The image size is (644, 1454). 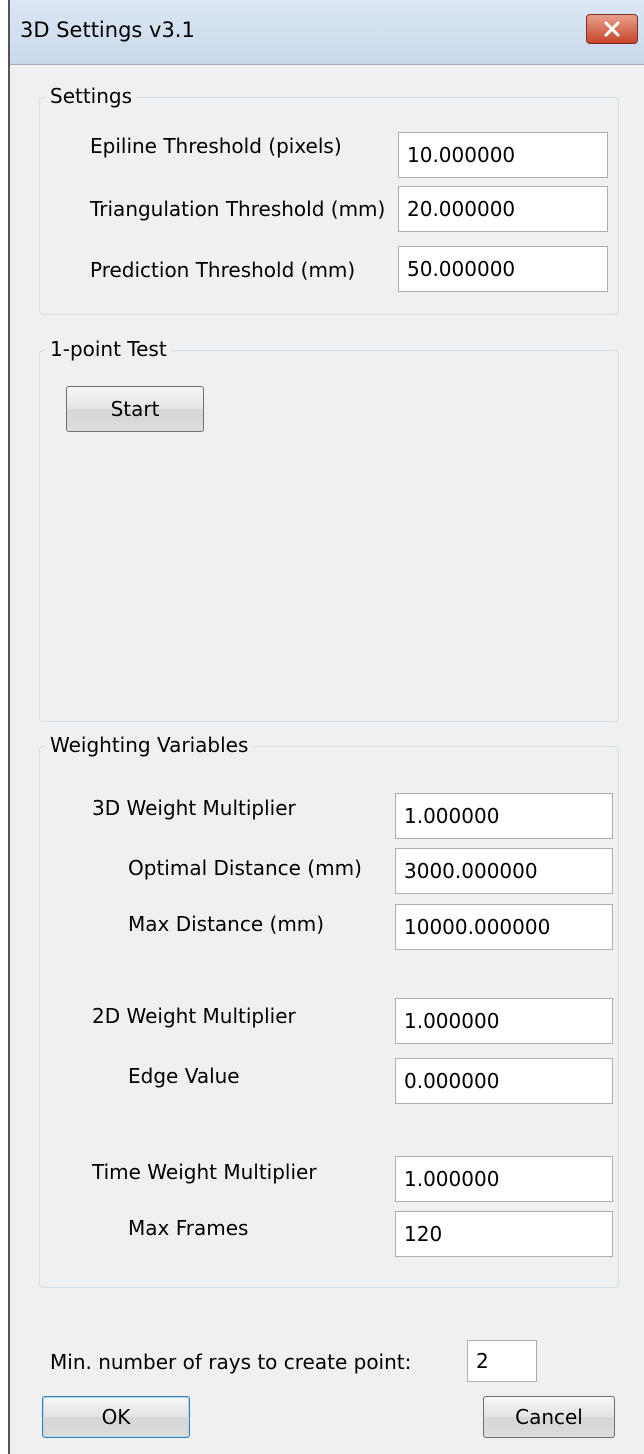 I want to click on max-frames-input: 120, so click(x=504, y=1234).